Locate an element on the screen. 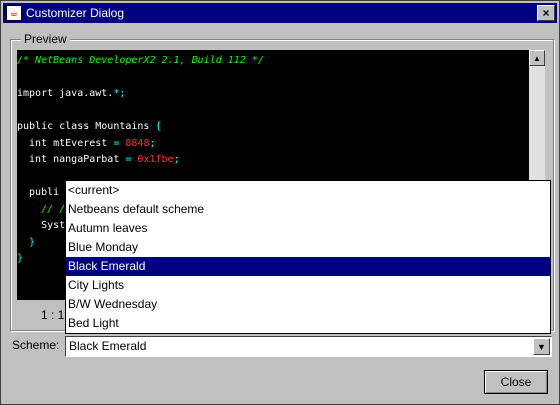 The image size is (560, 405). scheme-option: Black Emerald is located at coordinates (308, 266).